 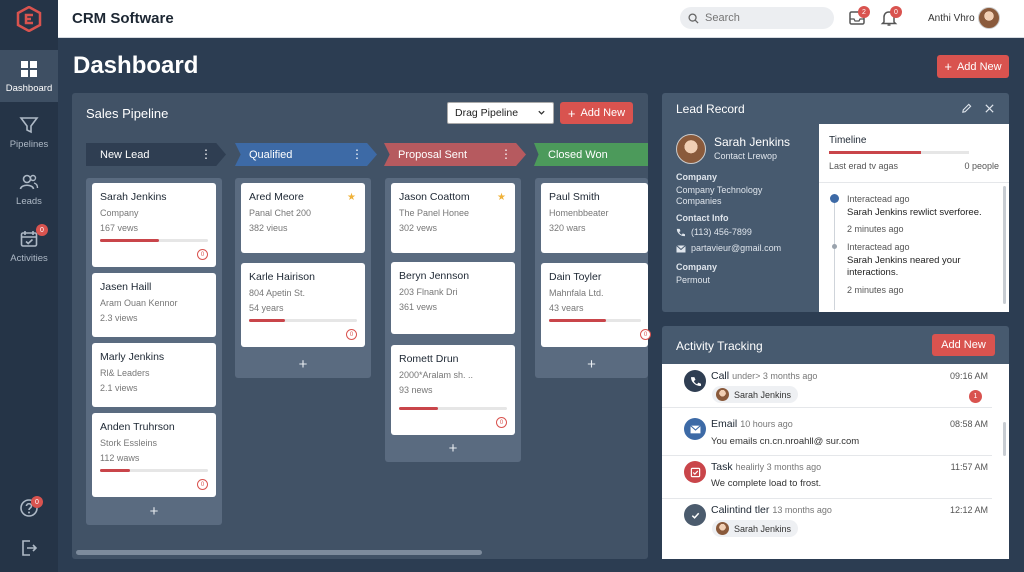 I want to click on card-views: 54 years, so click(x=266, y=308).